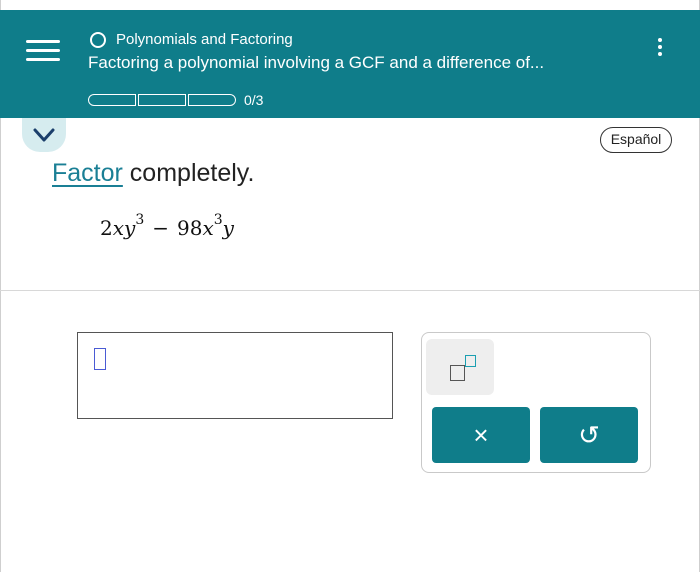 This screenshot has width=700, height=572. What do you see at coordinates (208, 228) in the screenshot?
I see `term2-x: x` at bounding box center [208, 228].